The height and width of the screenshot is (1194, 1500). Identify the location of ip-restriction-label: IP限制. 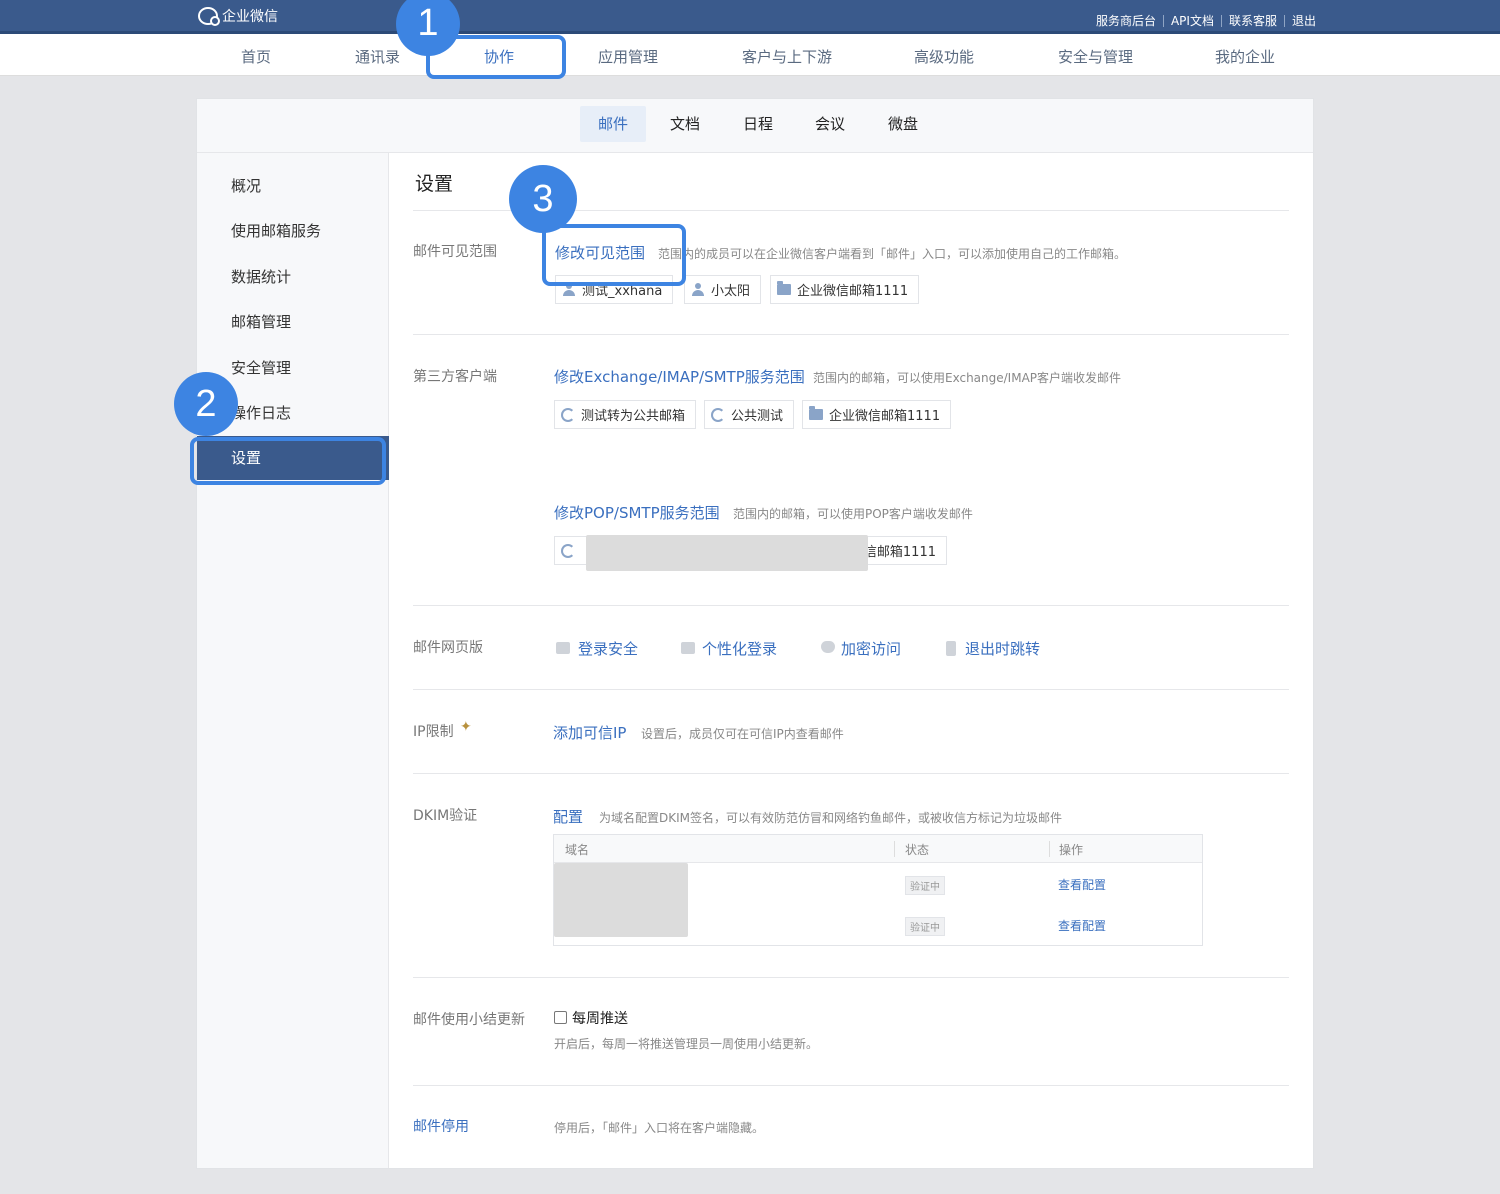
(433, 732).